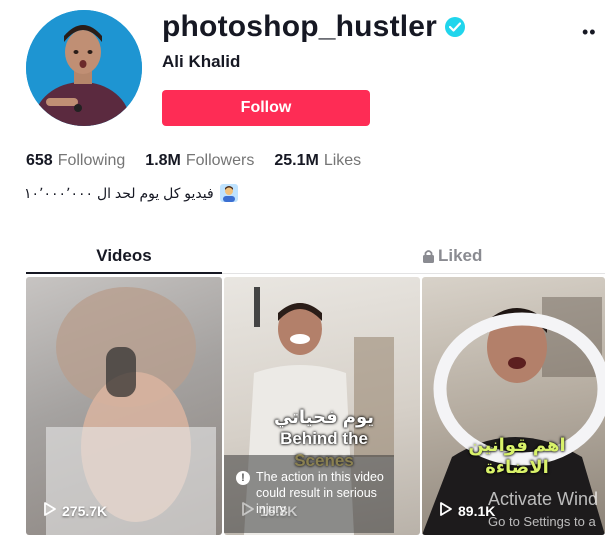 The height and width of the screenshot is (542, 605). What do you see at coordinates (266, 108) in the screenshot?
I see `follow-button: Follow` at bounding box center [266, 108].